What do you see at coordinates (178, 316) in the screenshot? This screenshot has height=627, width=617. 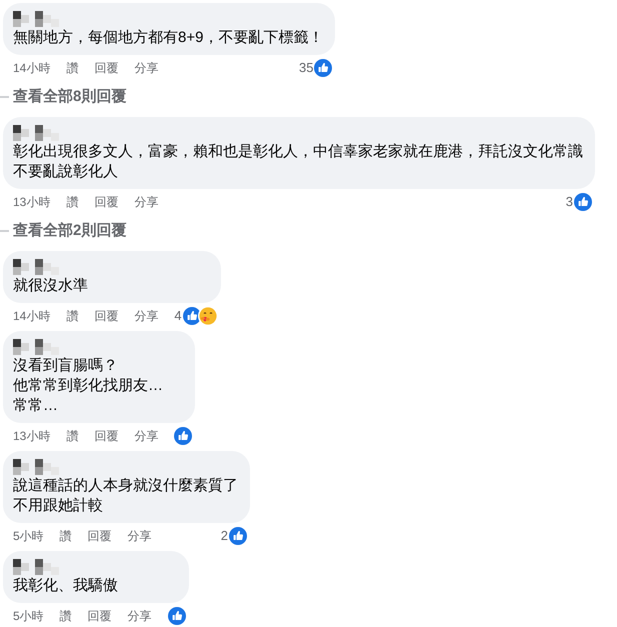 I see `reaction-count: 4` at bounding box center [178, 316].